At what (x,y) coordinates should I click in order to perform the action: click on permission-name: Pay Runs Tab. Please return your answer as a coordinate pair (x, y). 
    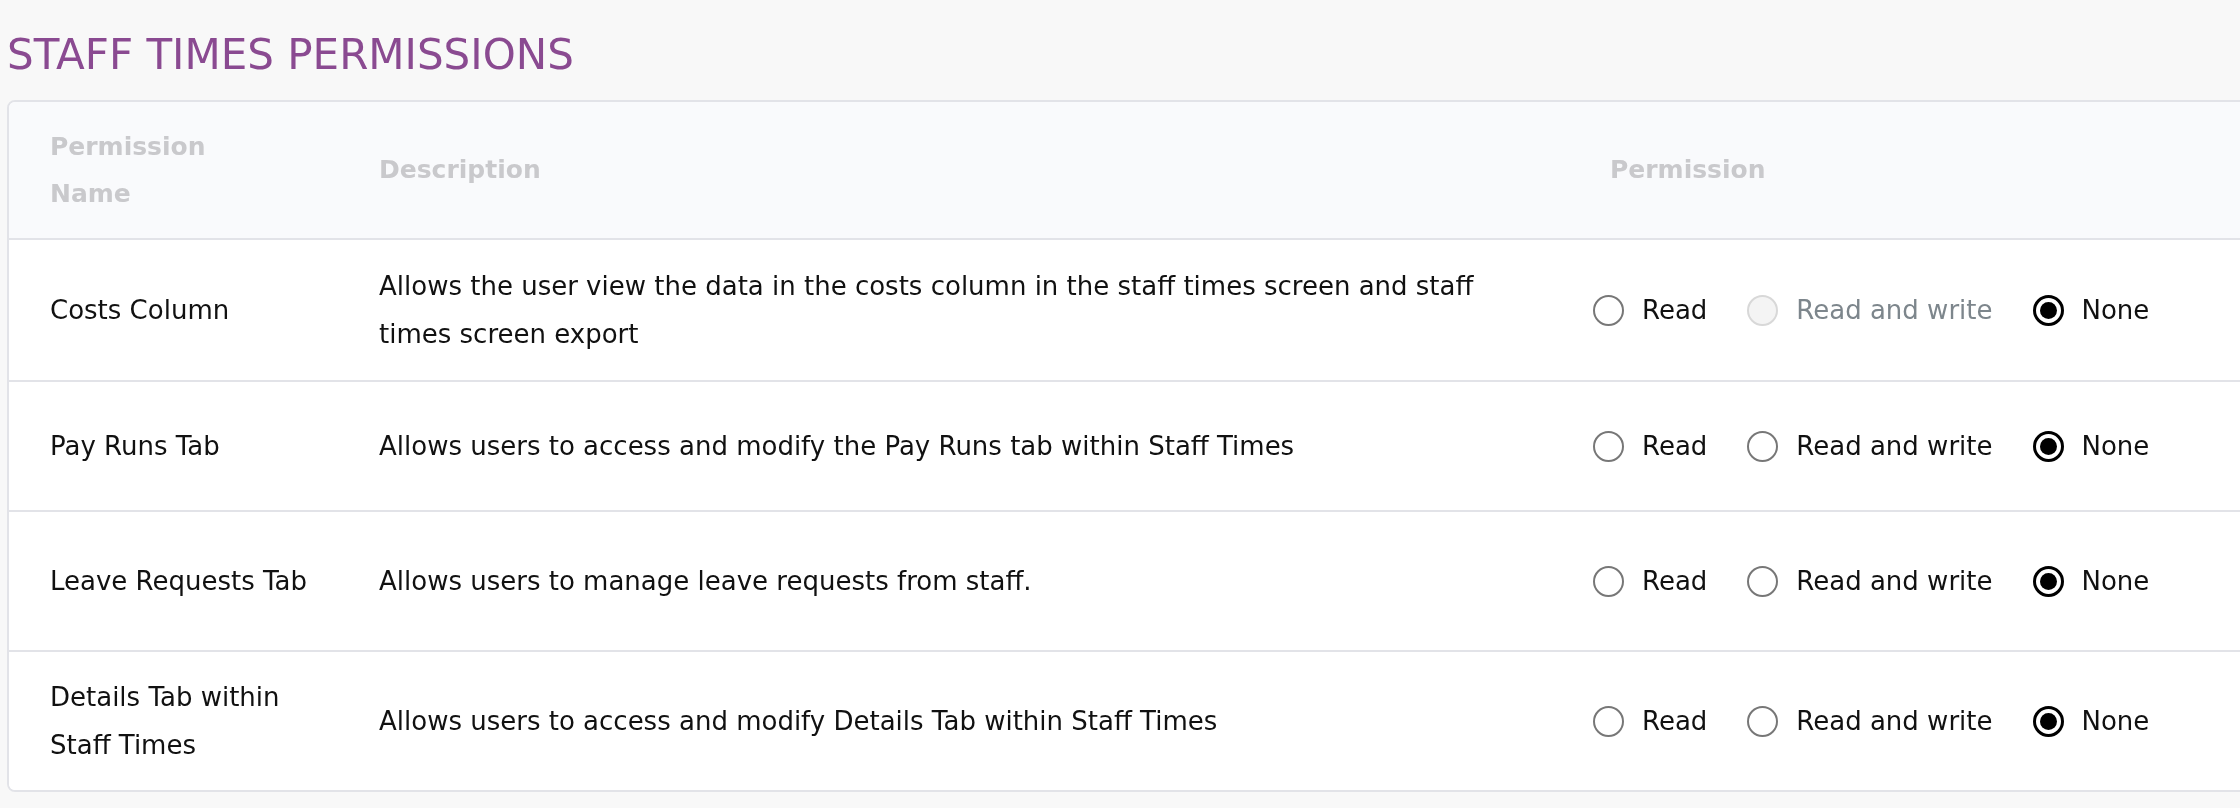
    Looking at the image, I should click on (135, 446).